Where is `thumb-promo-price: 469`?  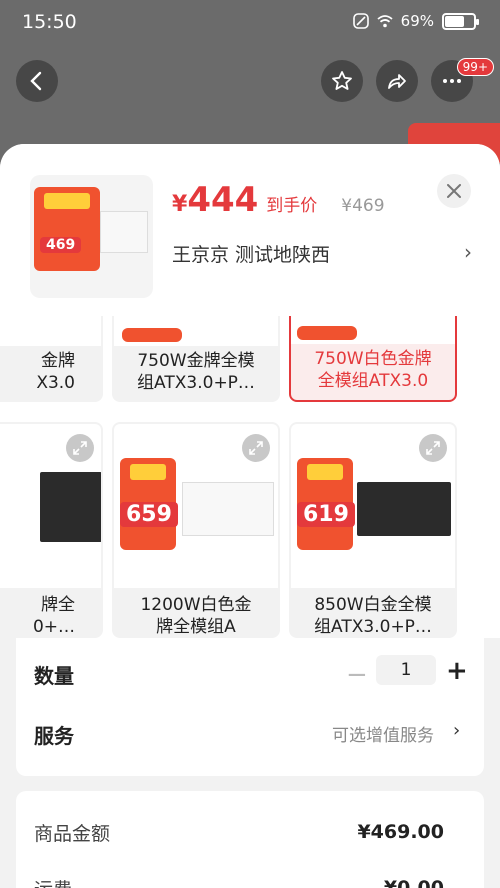 thumb-promo-price: 469 is located at coordinates (61, 245).